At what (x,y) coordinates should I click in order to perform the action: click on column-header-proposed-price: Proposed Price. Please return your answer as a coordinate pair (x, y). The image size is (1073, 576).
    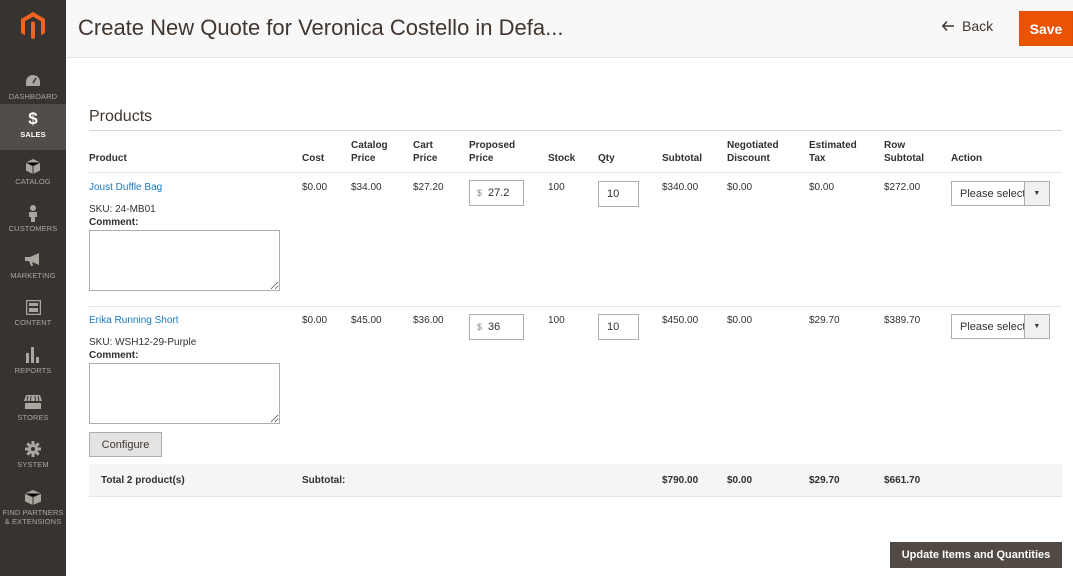
    Looking at the image, I should click on (492, 152).